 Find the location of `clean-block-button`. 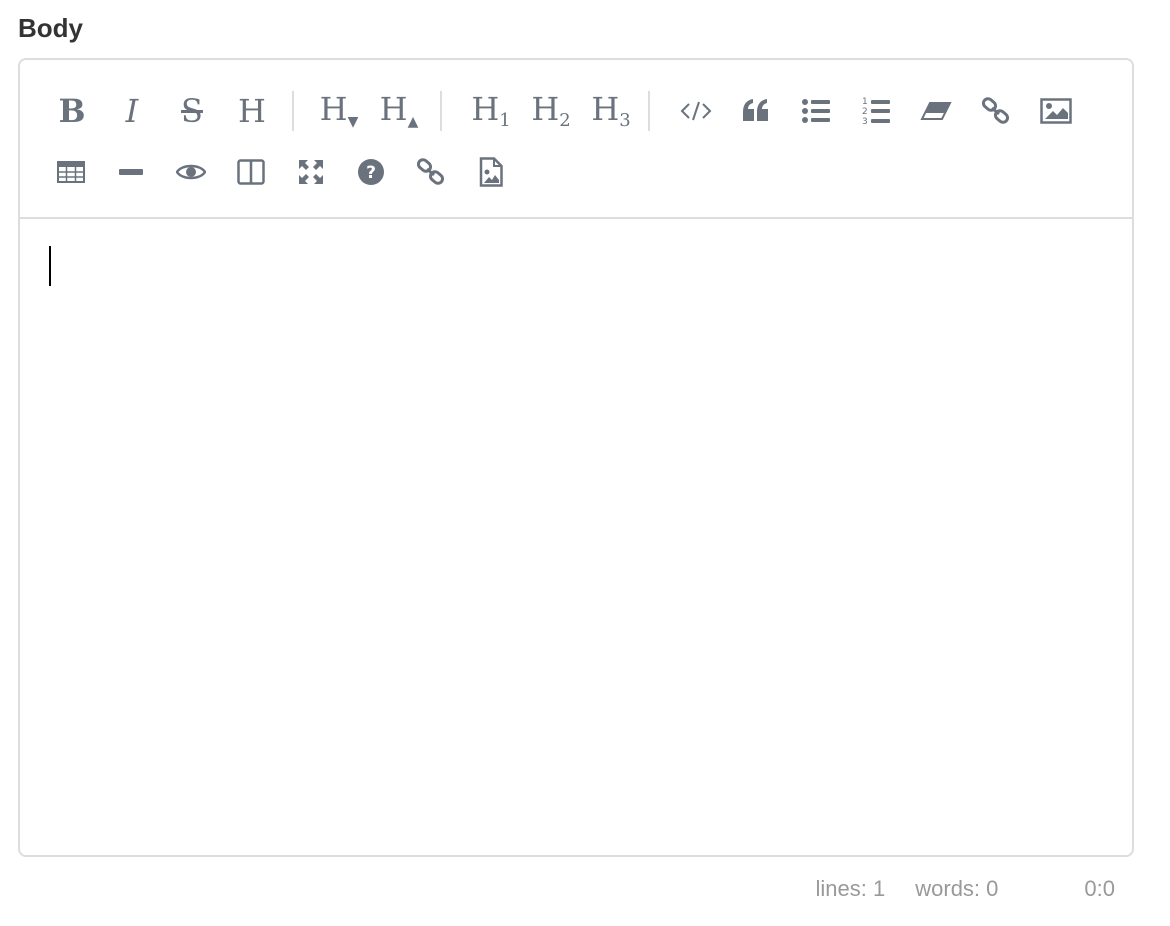

clean-block-button is located at coordinates (936, 111).